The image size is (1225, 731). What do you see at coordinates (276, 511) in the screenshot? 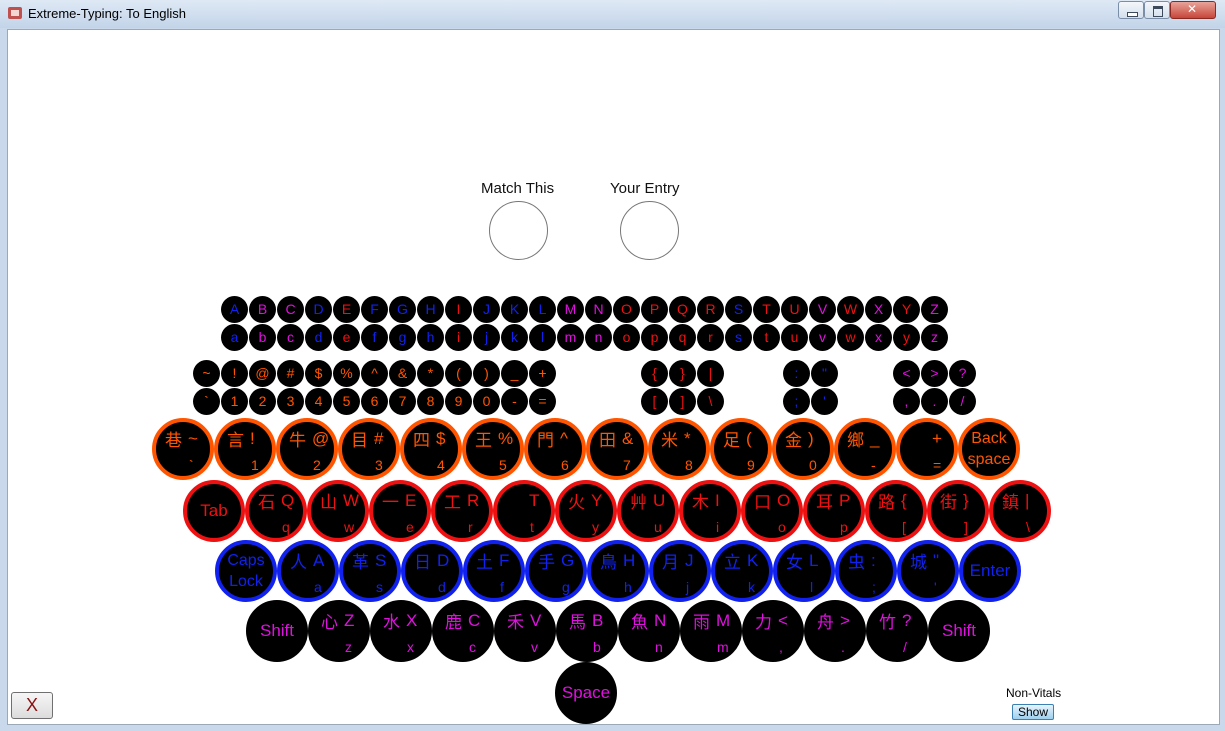
I see `row-top-key-q: 石Qq` at bounding box center [276, 511].